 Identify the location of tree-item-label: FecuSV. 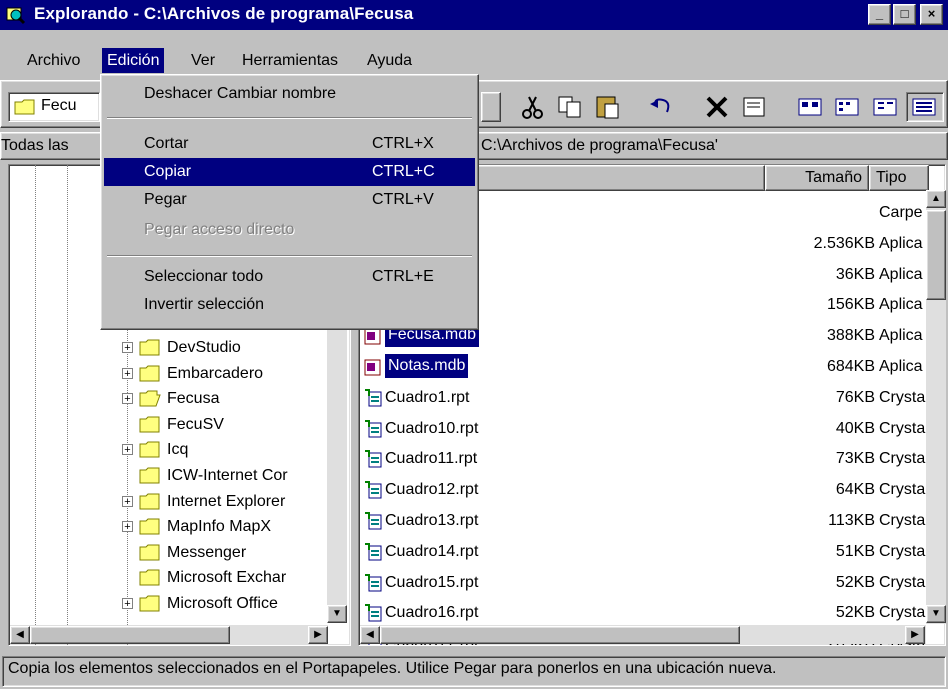
(195, 424).